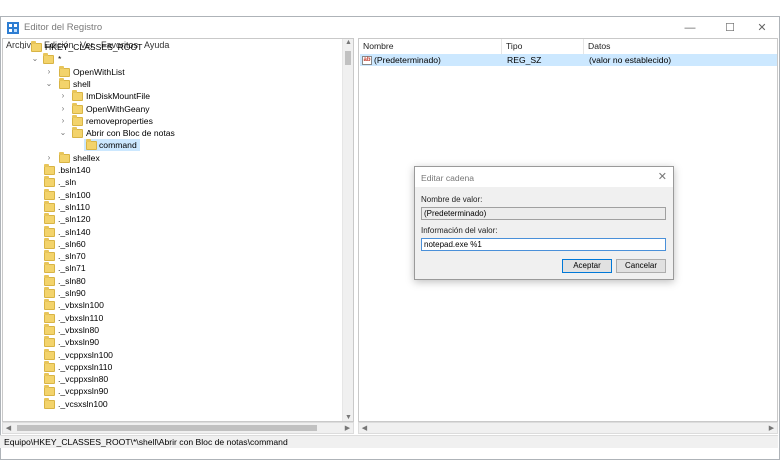 Image resolution: width=780 pixels, height=470 pixels. What do you see at coordinates (173, 366) in the screenshot?
I see `tree-item: ._vcppxsln110` at bounding box center [173, 366].